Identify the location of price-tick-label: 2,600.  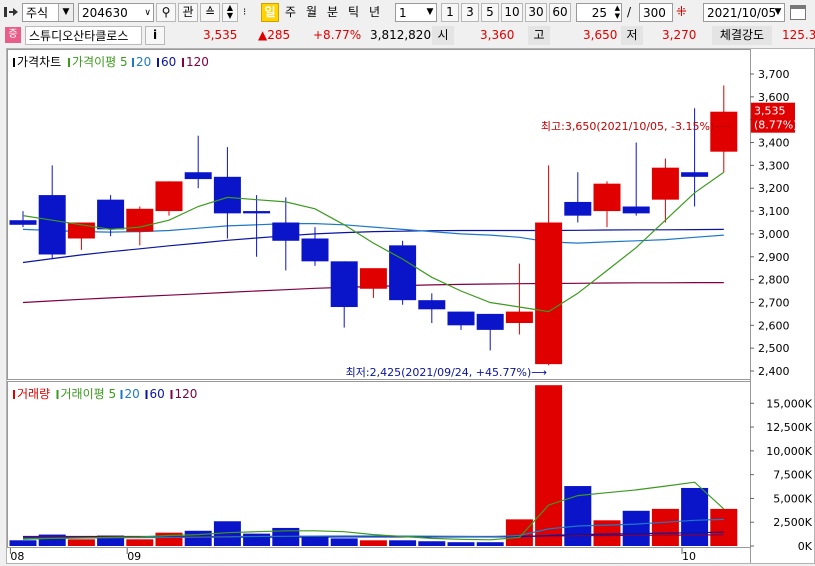
(774, 325).